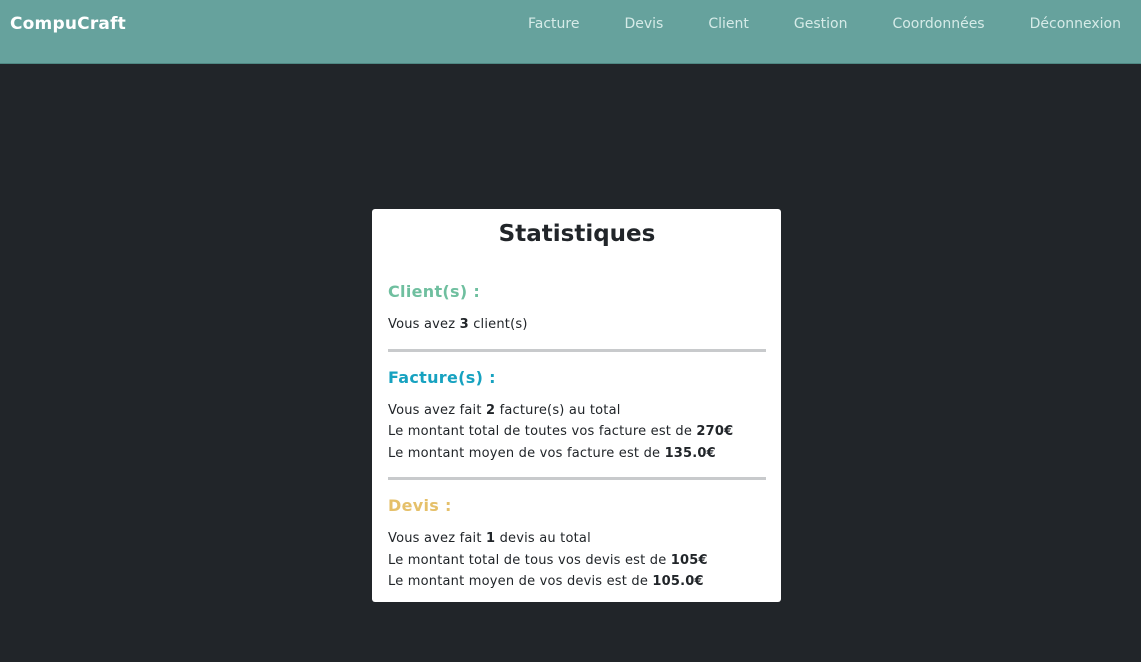 The height and width of the screenshot is (662, 1141). I want to click on clients-count-line: Vous avez 3 client(s), so click(577, 325).